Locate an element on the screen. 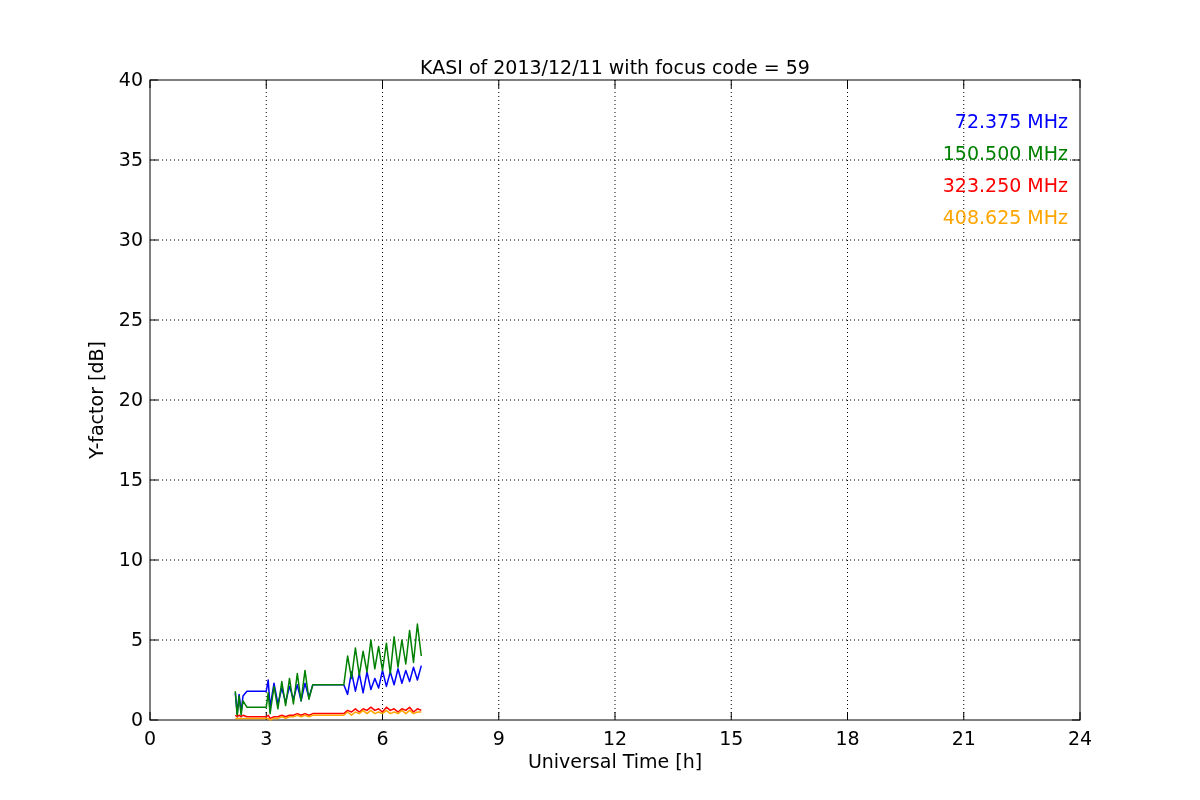 This screenshot has height=800, width=1200. tick-label: 40 is located at coordinates (130, 79).